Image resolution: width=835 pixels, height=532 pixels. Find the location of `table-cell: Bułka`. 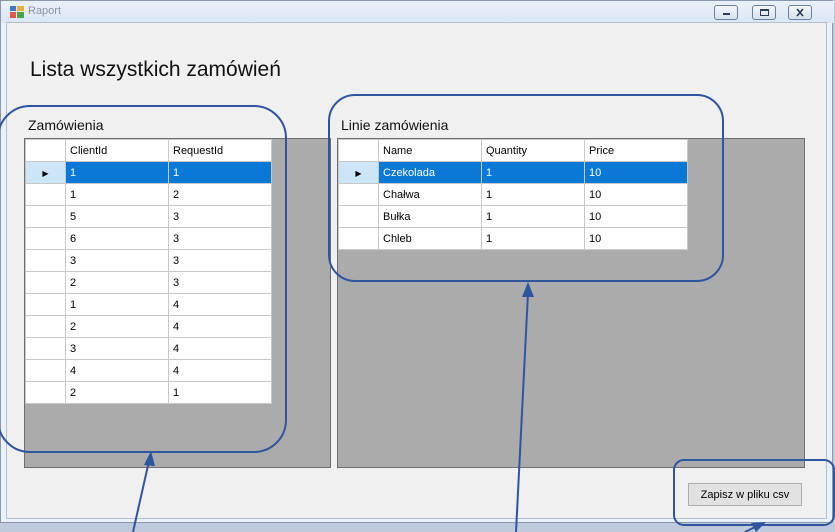

table-cell: Bułka is located at coordinates (430, 216).